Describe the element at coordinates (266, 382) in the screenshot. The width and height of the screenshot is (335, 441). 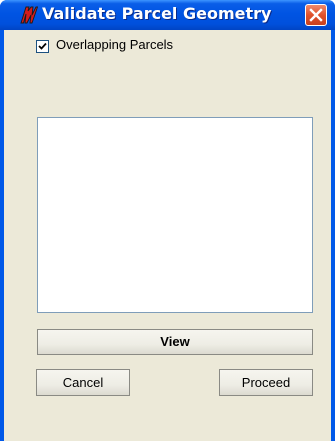
I see `proceed-button: Proceed` at that location.